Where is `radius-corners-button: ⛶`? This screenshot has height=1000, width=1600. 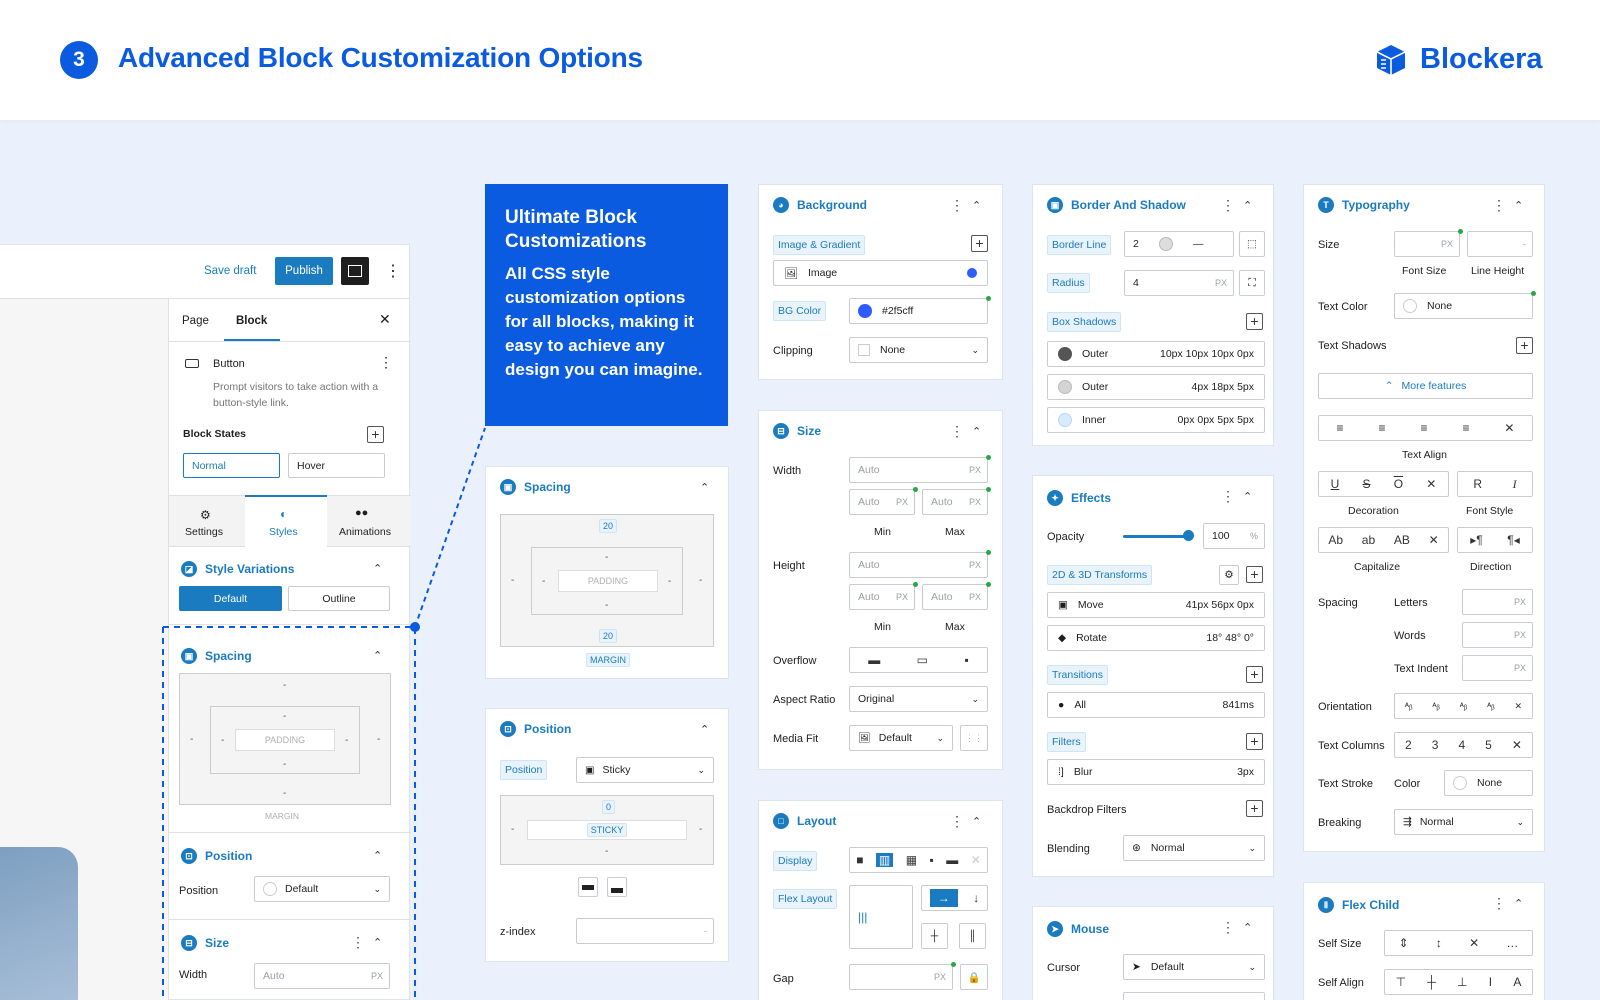 radius-corners-button: ⛶ is located at coordinates (1252, 283).